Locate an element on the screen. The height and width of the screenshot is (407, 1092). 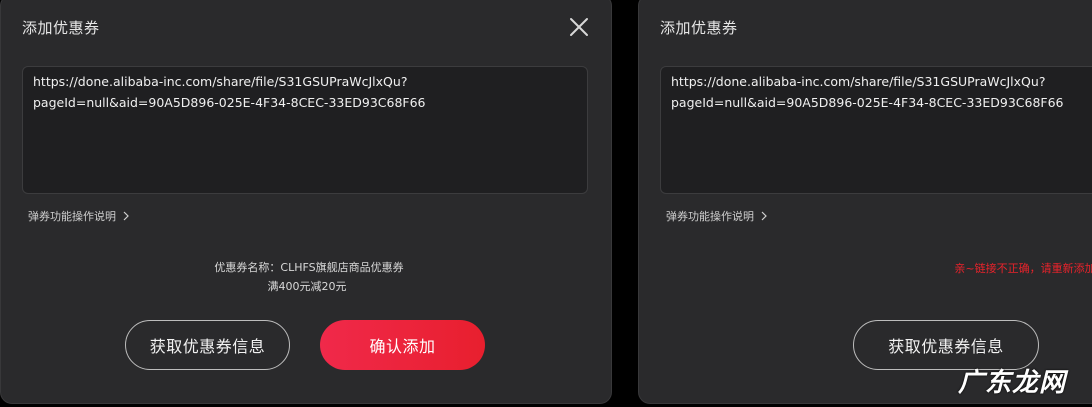
coupon-rule: 满400元减20元 is located at coordinates (307, 286).